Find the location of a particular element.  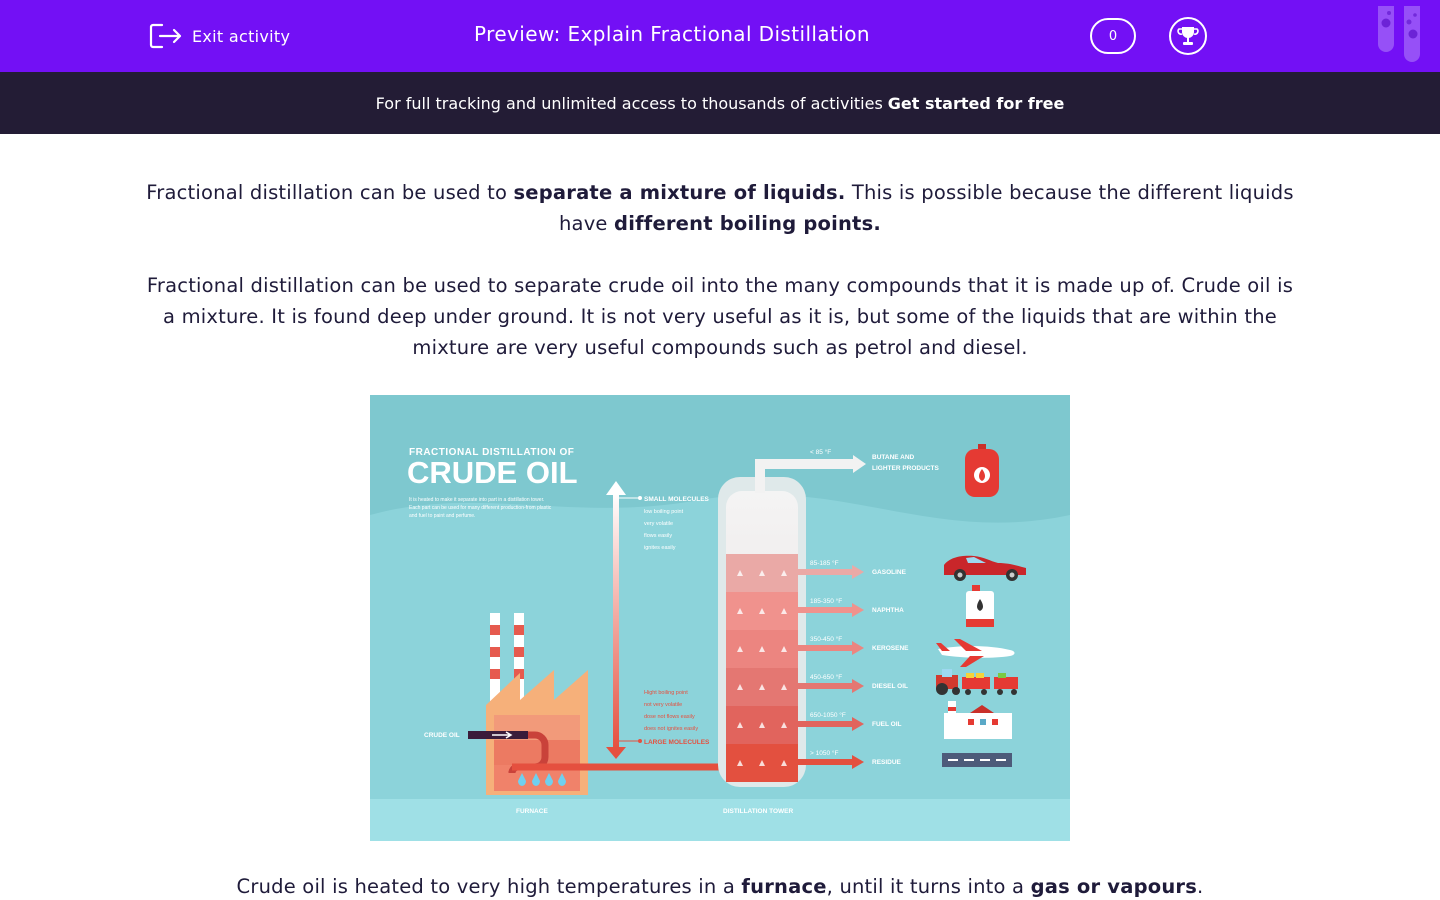

asphalt-road-icon is located at coordinates (977, 760).